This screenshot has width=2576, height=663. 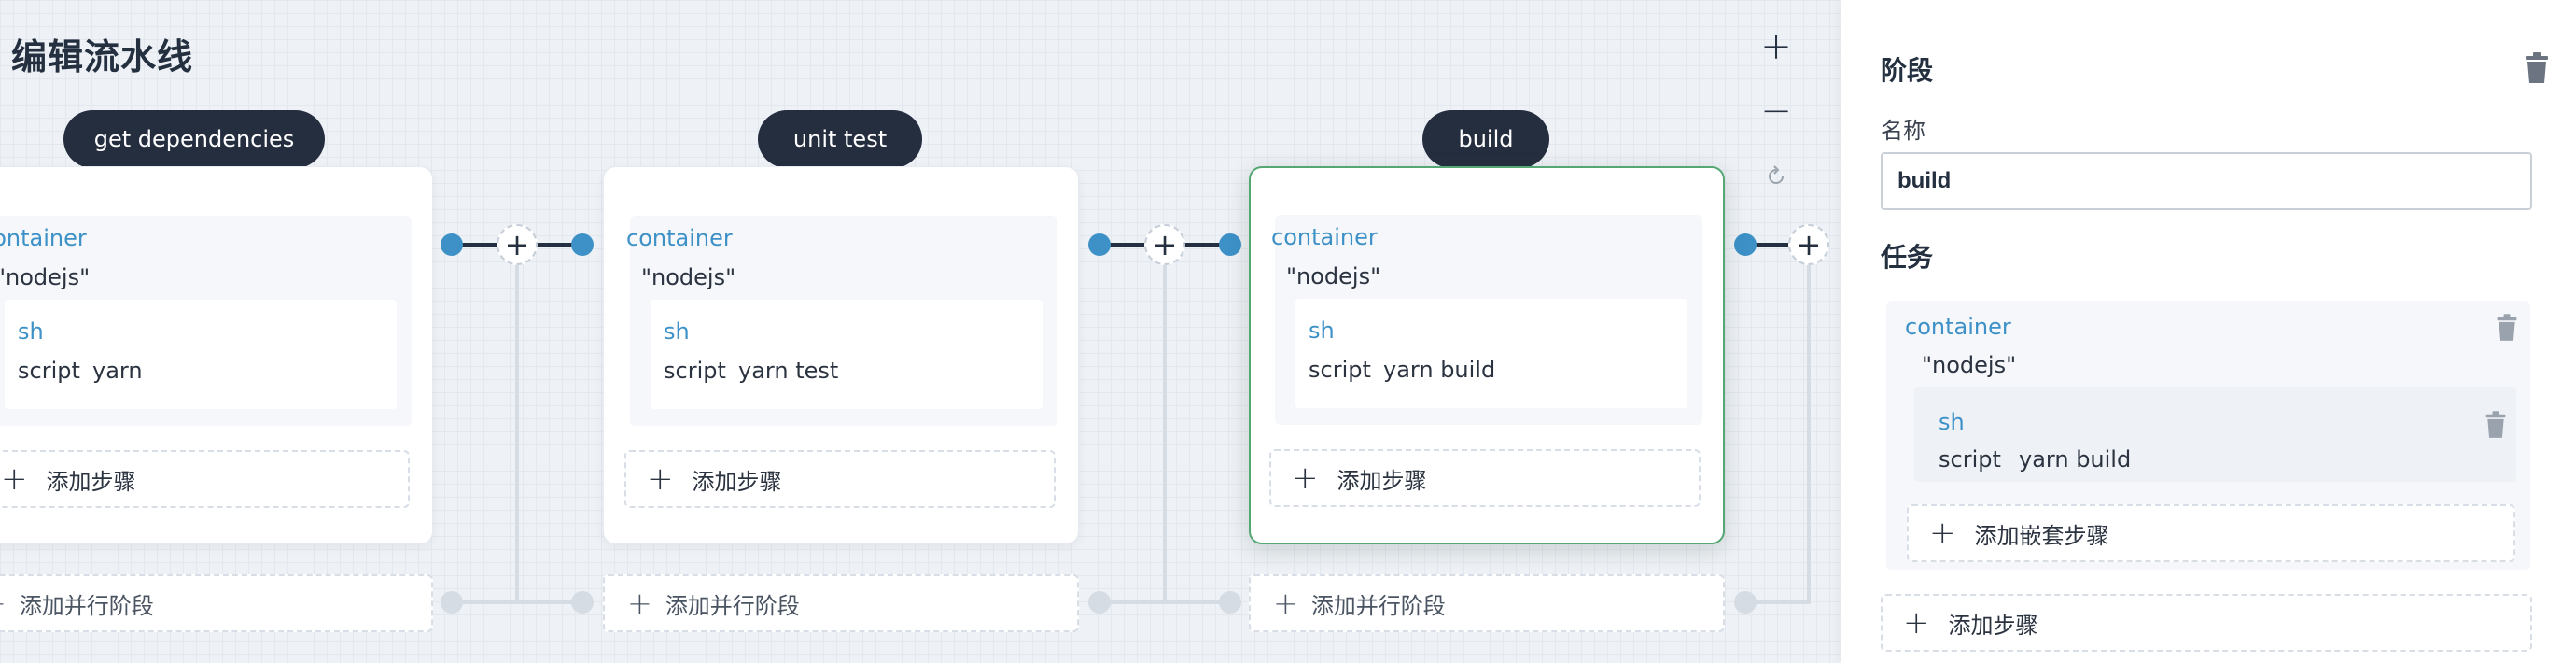 I want to click on stage-name: build, so click(x=1486, y=139).